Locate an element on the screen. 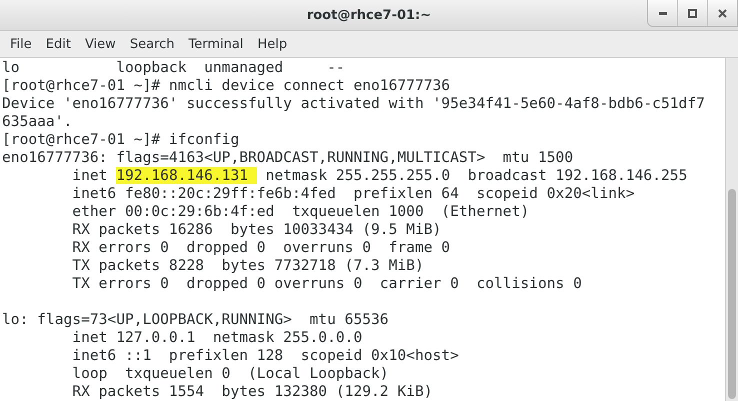 This screenshot has width=738, height=401. menu-item: Terminal is located at coordinates (216, 44).